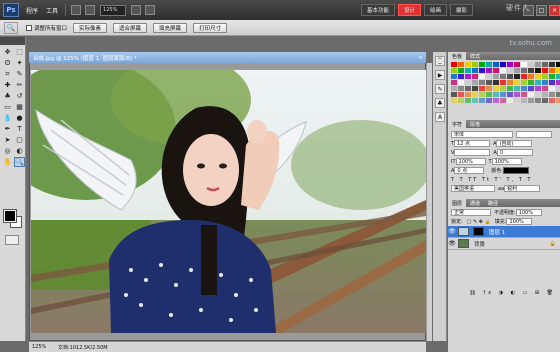 The width and height of the screenshot is (560, 352). What do you see at coordinates (504, 244) in the screenshot?
I see `layer-row-background: 👁 背景 🔒` at bounding box center [504, 244].